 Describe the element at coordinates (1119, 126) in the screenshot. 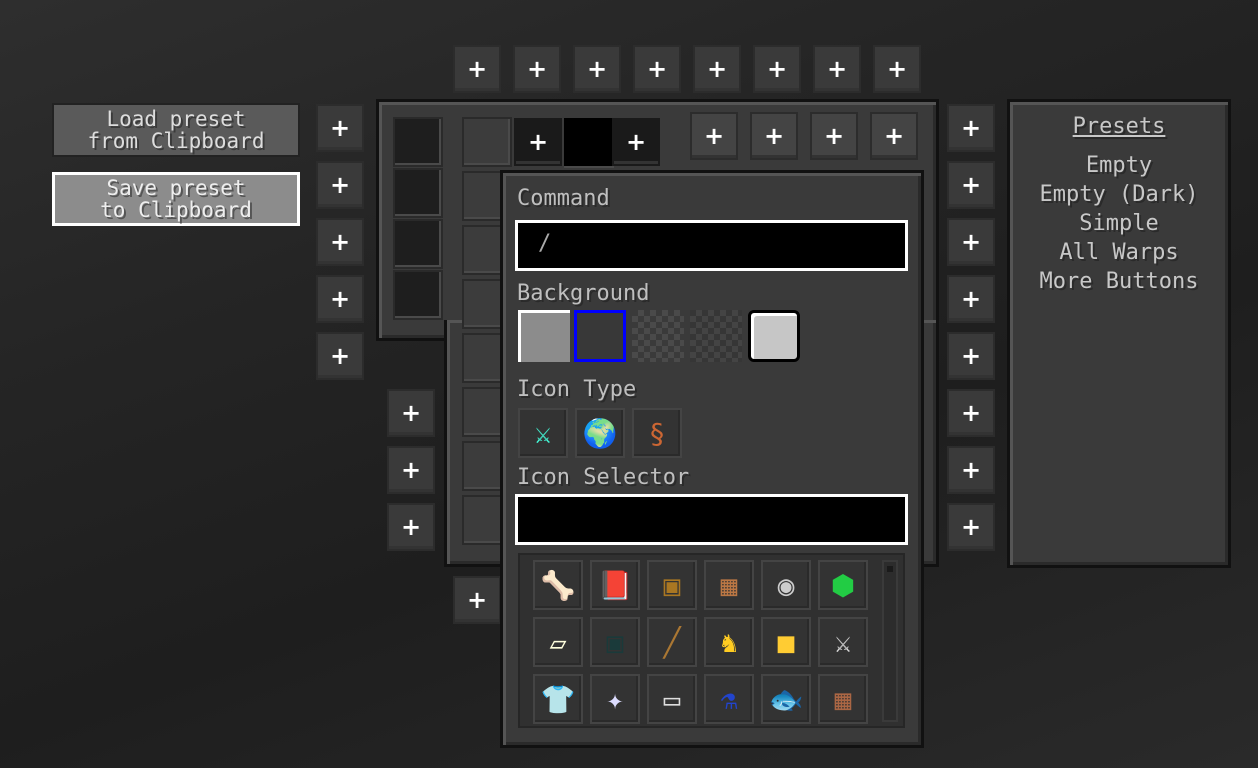

I see `presets-title: Presets` at that location.